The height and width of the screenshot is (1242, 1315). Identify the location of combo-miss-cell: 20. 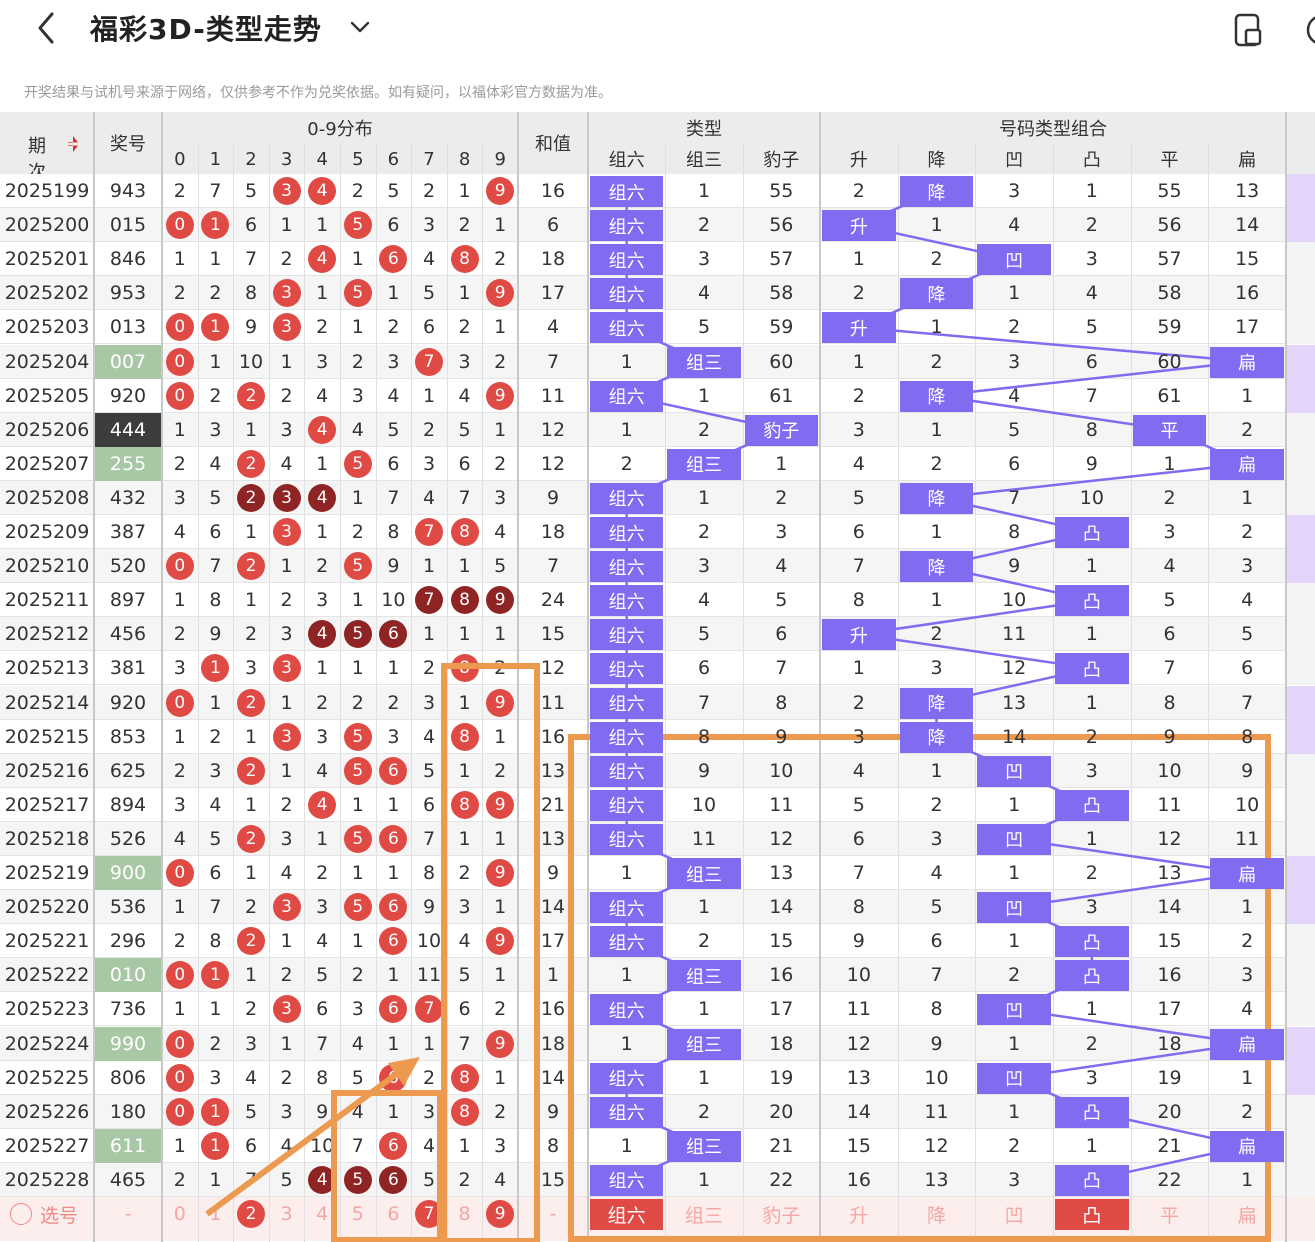
(1169, 1111).